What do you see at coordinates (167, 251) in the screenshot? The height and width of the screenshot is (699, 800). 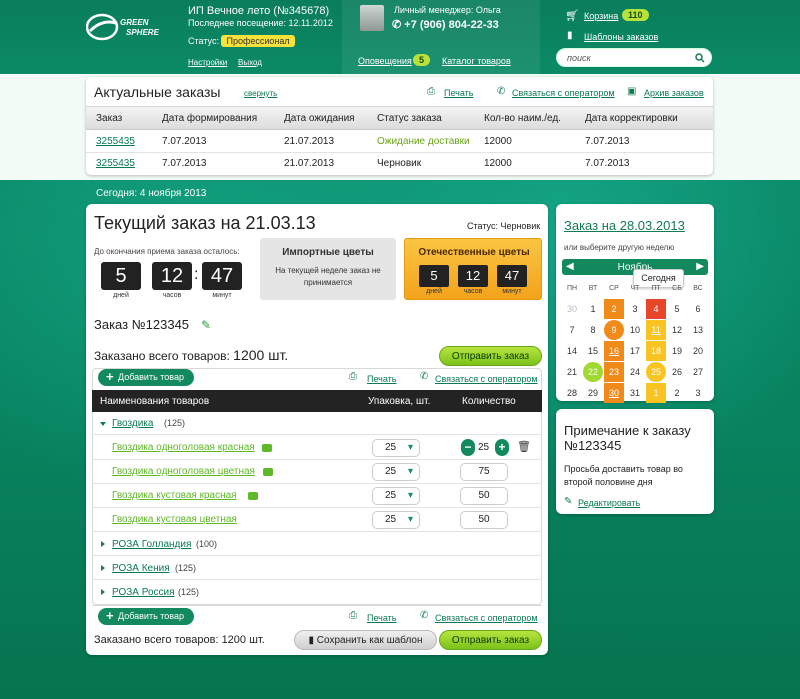 I see `deadline-label: До окончания приема заказа осталось:` at bounding box center [167, 251].